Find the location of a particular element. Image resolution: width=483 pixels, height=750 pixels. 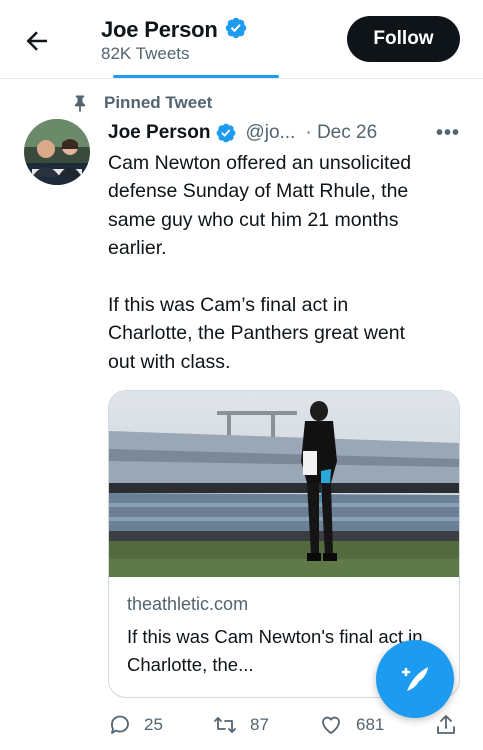

pinned-label: Pinned Tweet is located at coordinates (158, 102).